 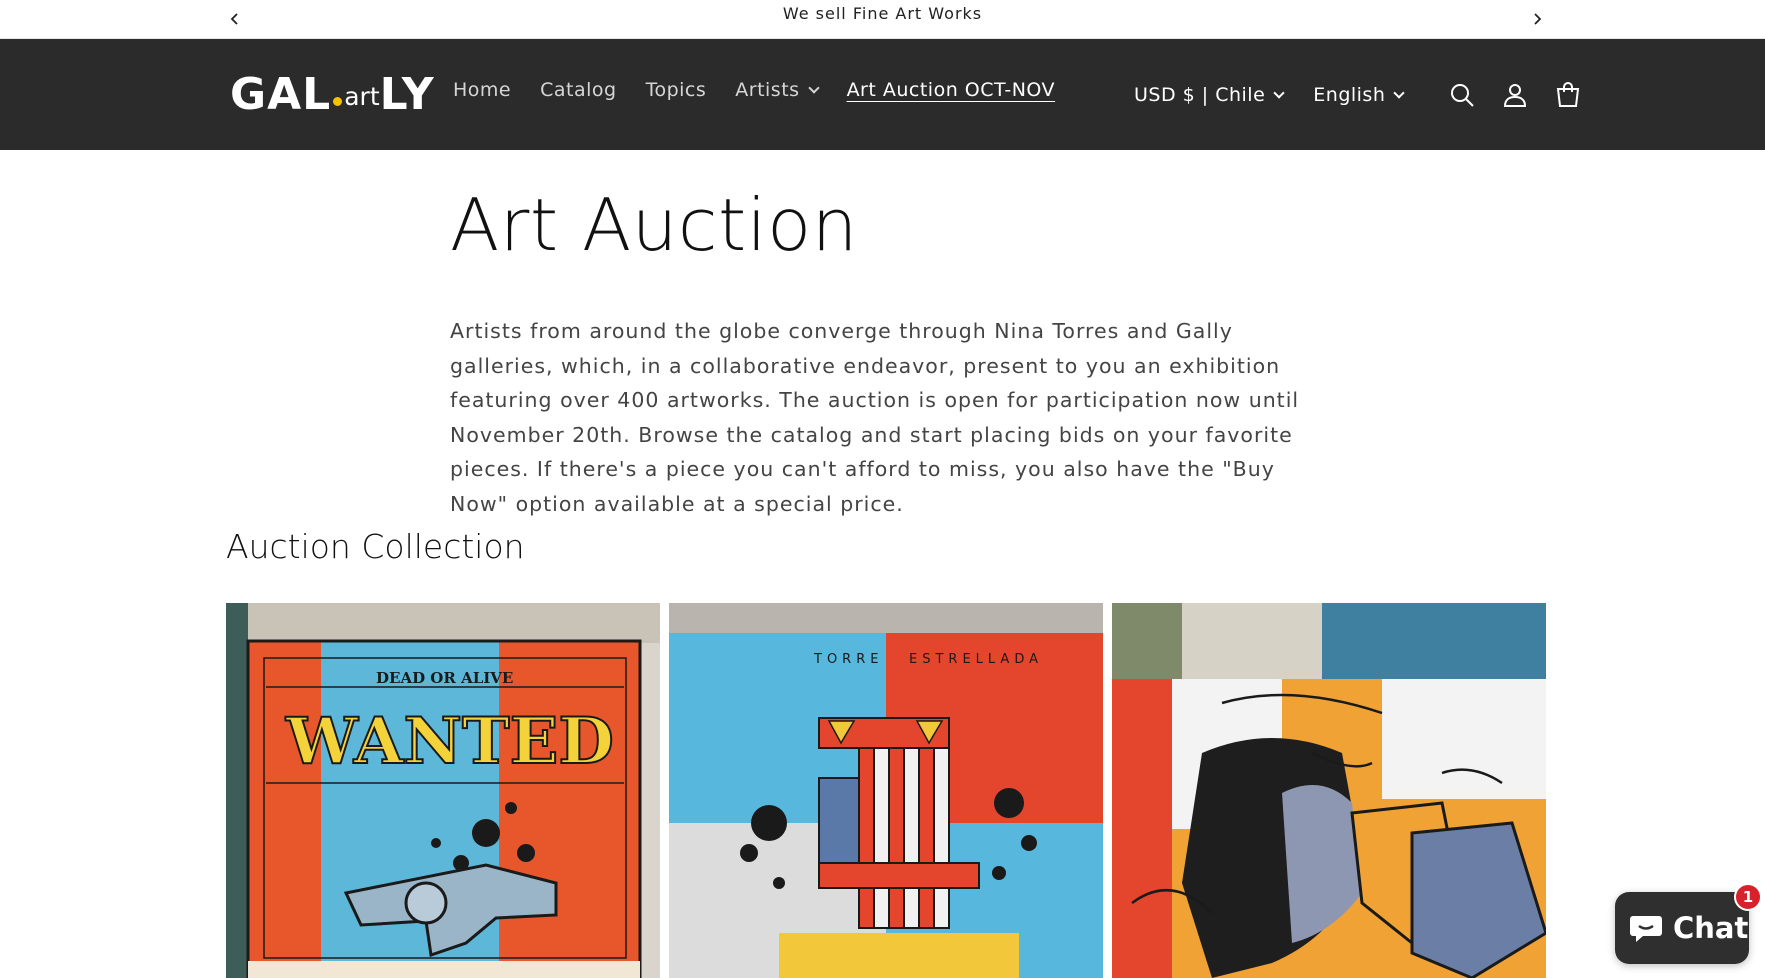 I want to click on chat-notification-badge: 1, so click(x=1748, y=897).